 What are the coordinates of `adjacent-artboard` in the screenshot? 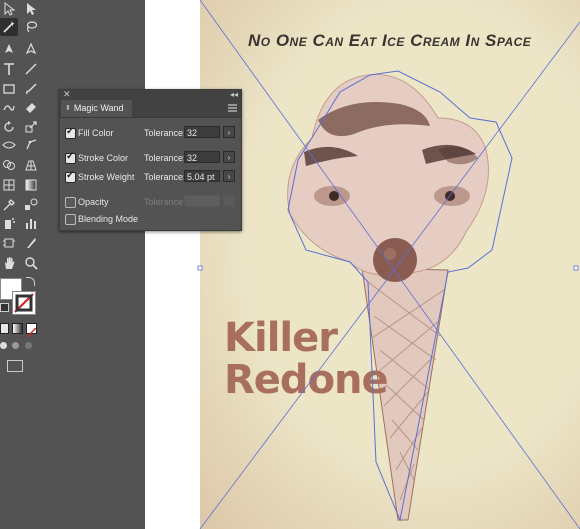 It's located at (172, 264).